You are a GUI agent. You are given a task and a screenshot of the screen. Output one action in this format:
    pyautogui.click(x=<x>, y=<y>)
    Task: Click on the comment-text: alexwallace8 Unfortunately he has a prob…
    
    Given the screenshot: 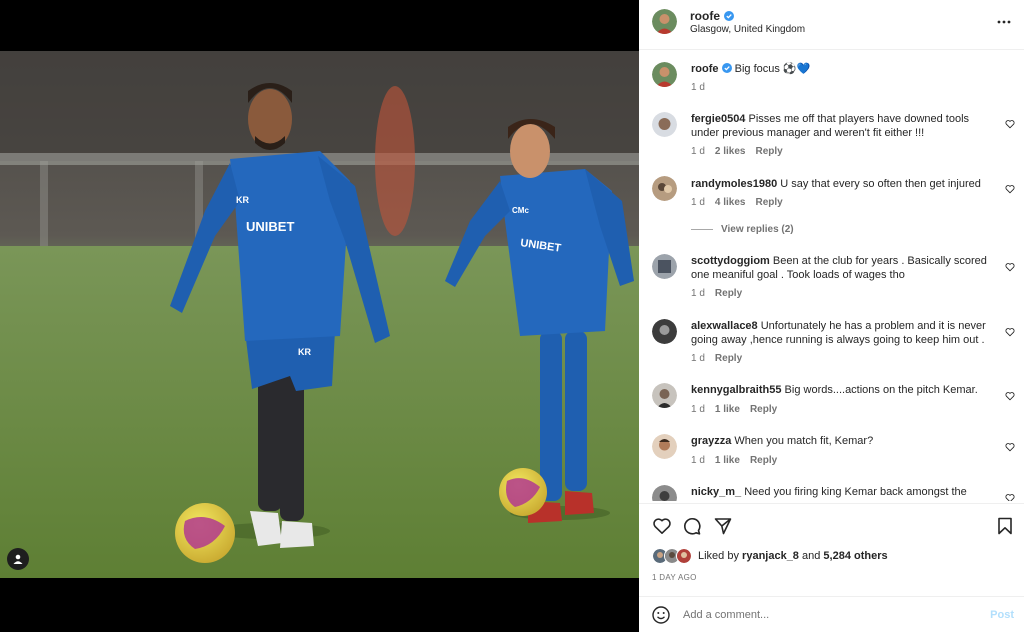 What is the action you would take?
    pyautogui.click(x=843, y=333)
    